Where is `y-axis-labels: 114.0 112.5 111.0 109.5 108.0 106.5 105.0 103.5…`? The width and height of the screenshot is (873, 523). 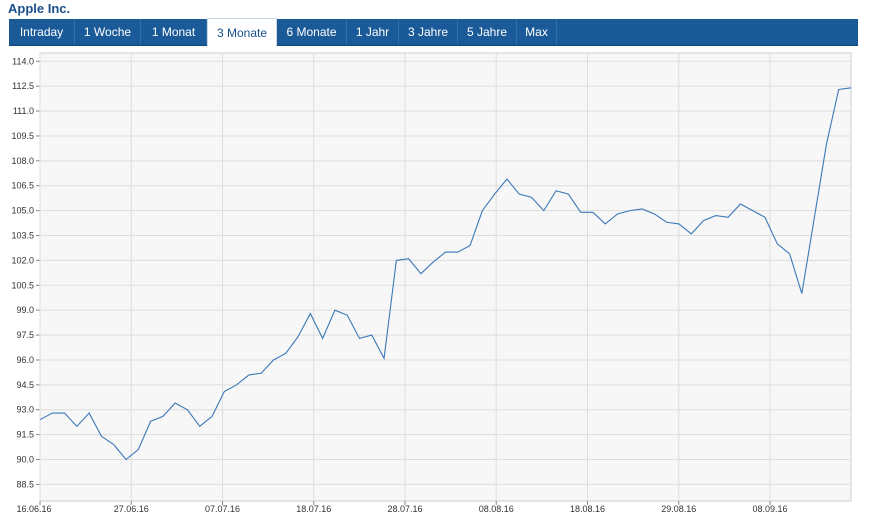 y-axis-labels: 114.0 112.5 111.0 109.5 108.0 106.5 105.0 103.5… is located at coordinates (22, 272).